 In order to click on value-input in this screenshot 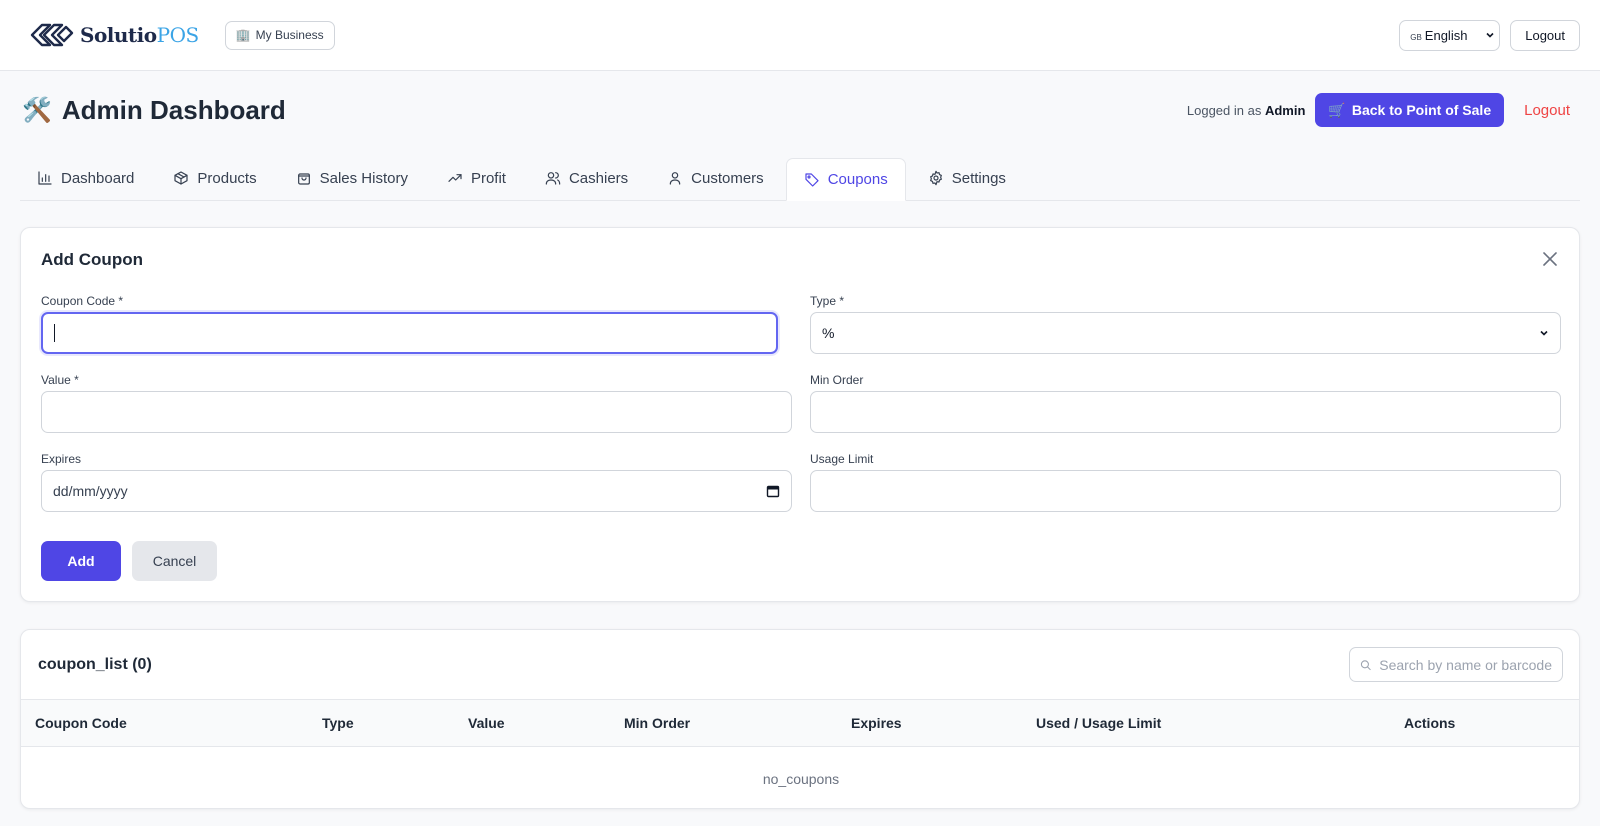, I will do `click(416, 412)`.